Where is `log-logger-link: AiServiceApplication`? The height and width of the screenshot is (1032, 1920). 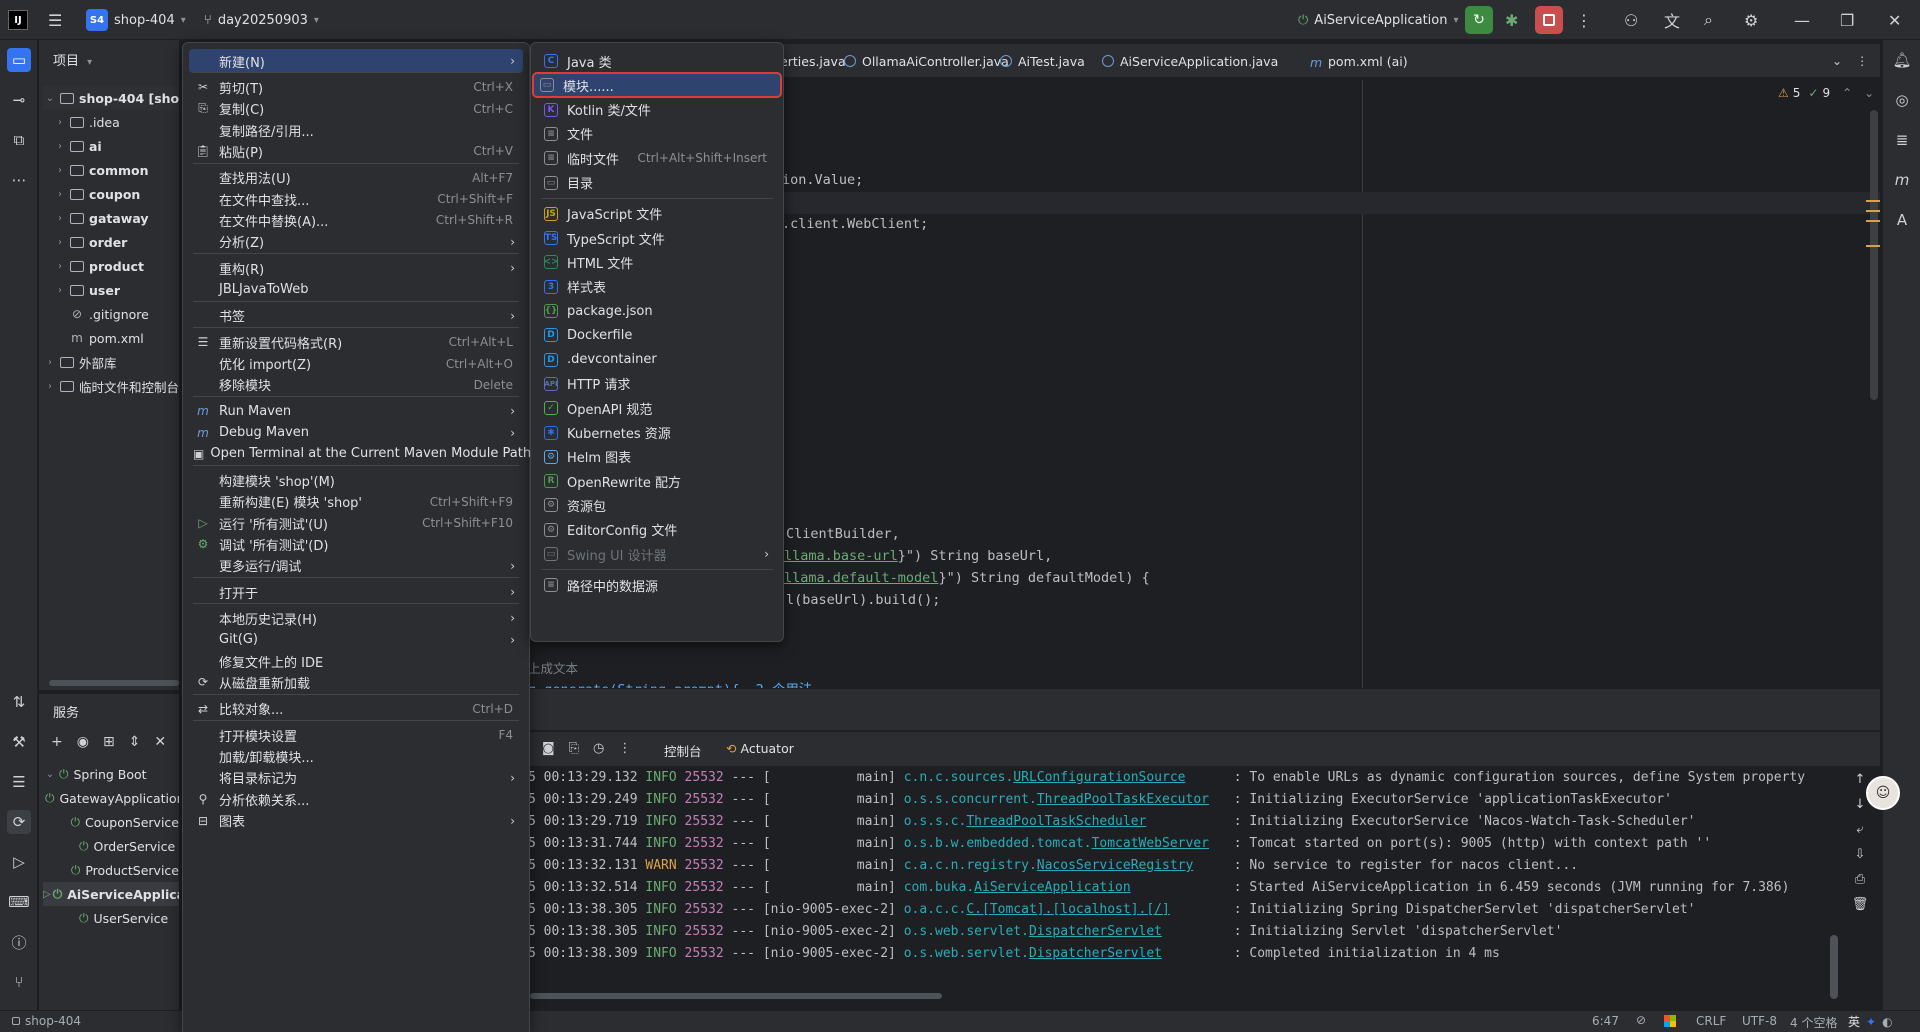 log-logger-link: AiServiceApplication is located at coordinates (1052, 887).